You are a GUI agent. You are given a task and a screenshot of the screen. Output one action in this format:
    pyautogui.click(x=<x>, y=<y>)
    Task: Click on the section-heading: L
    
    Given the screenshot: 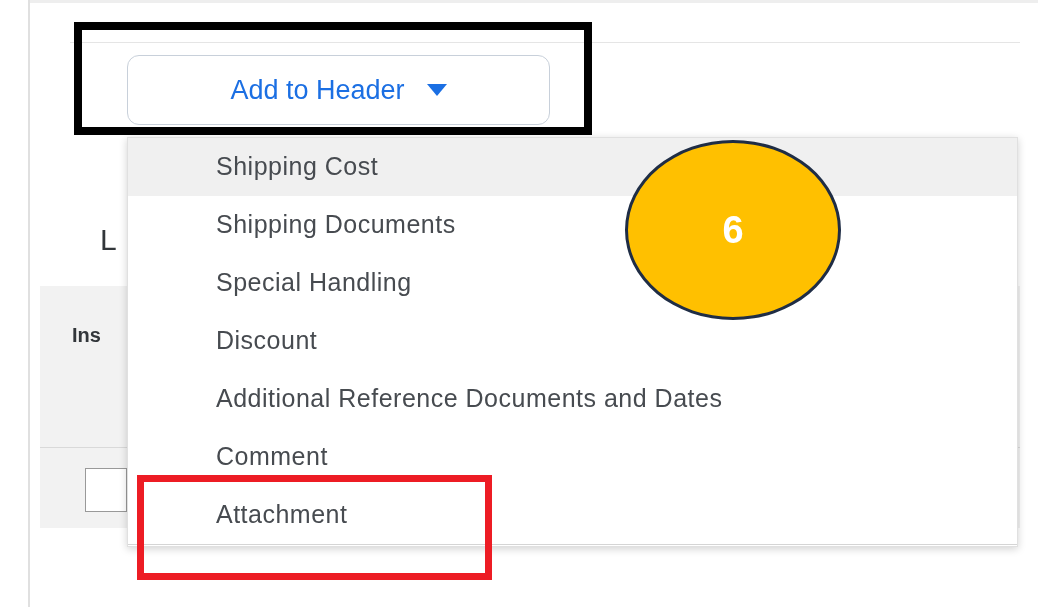 What is the action you would take?
    pyautogui.click(x=108, y=239)
    